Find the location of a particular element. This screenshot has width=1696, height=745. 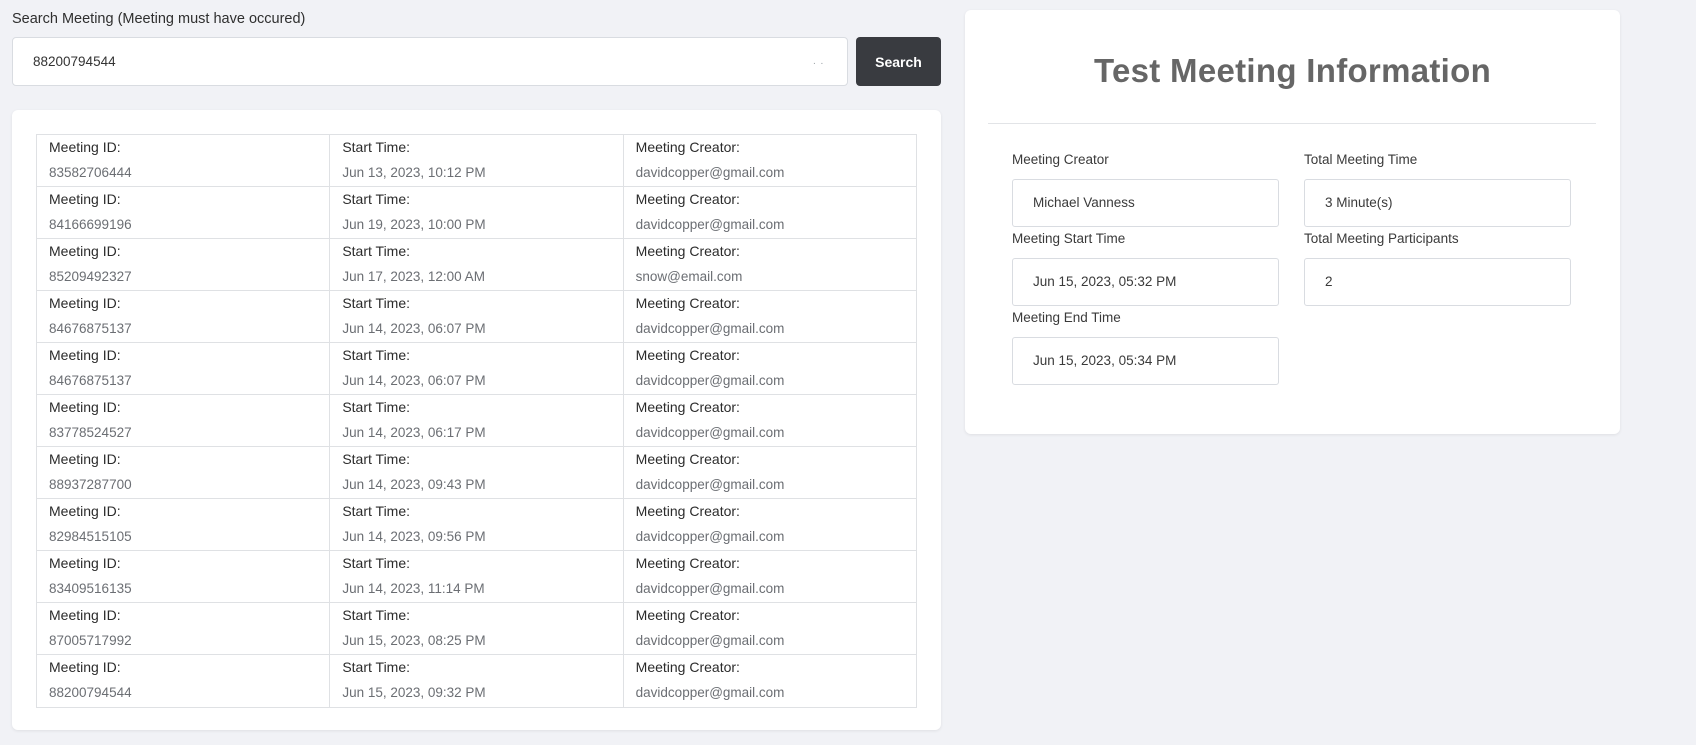

meeting-id-value: 88200794544 is located at coordinates (90, 692).